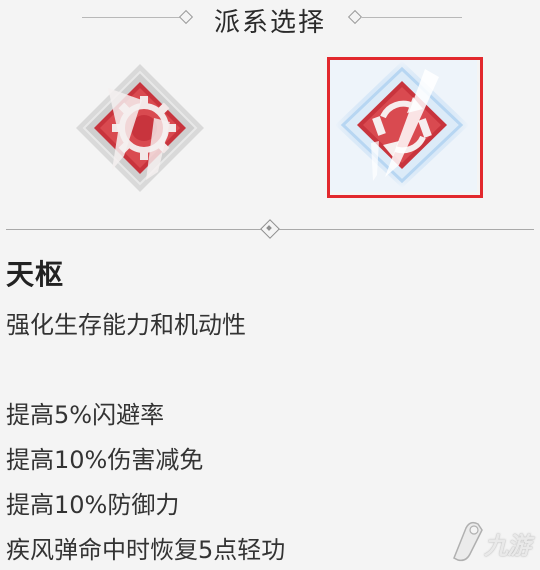 Image resolution: width=540 pixels, height=570 pixels. I want to click on faction-name: 天枢, so click(35, 274).